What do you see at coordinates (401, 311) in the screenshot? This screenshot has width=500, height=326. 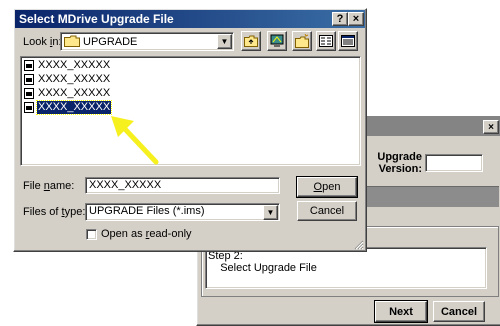 I see `next-button: Next` at bounding box center [401, 311].